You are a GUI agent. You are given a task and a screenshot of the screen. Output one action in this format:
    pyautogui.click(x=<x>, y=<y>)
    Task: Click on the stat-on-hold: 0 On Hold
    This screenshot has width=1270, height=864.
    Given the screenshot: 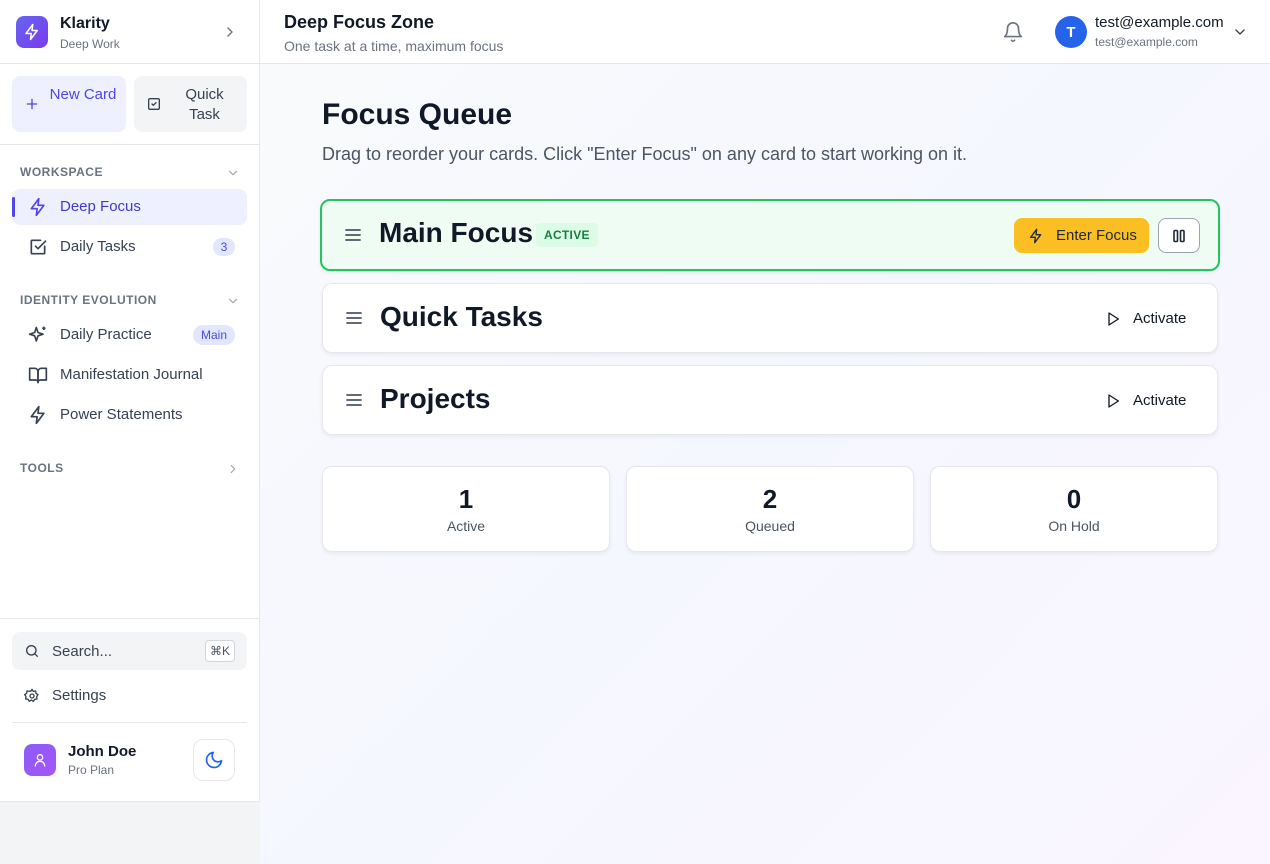 What is the action you would take?
    pyautogui.click(x=1074, y=509)
    